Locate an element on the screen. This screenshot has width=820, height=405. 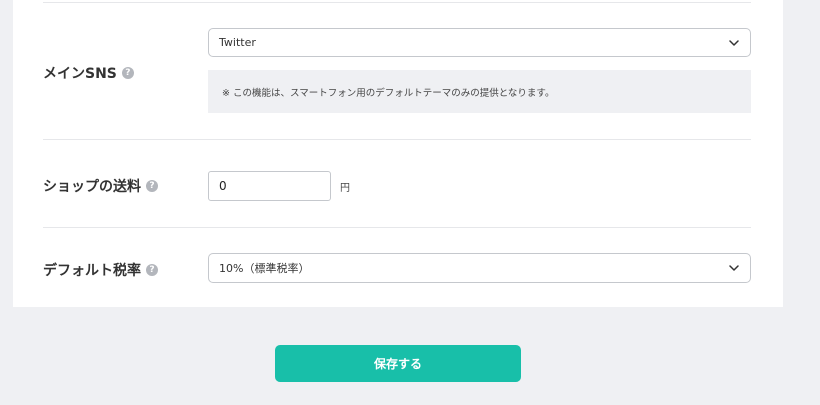
tax-rate-select: 10%（標準税率） is located at coordinates (479, 268).